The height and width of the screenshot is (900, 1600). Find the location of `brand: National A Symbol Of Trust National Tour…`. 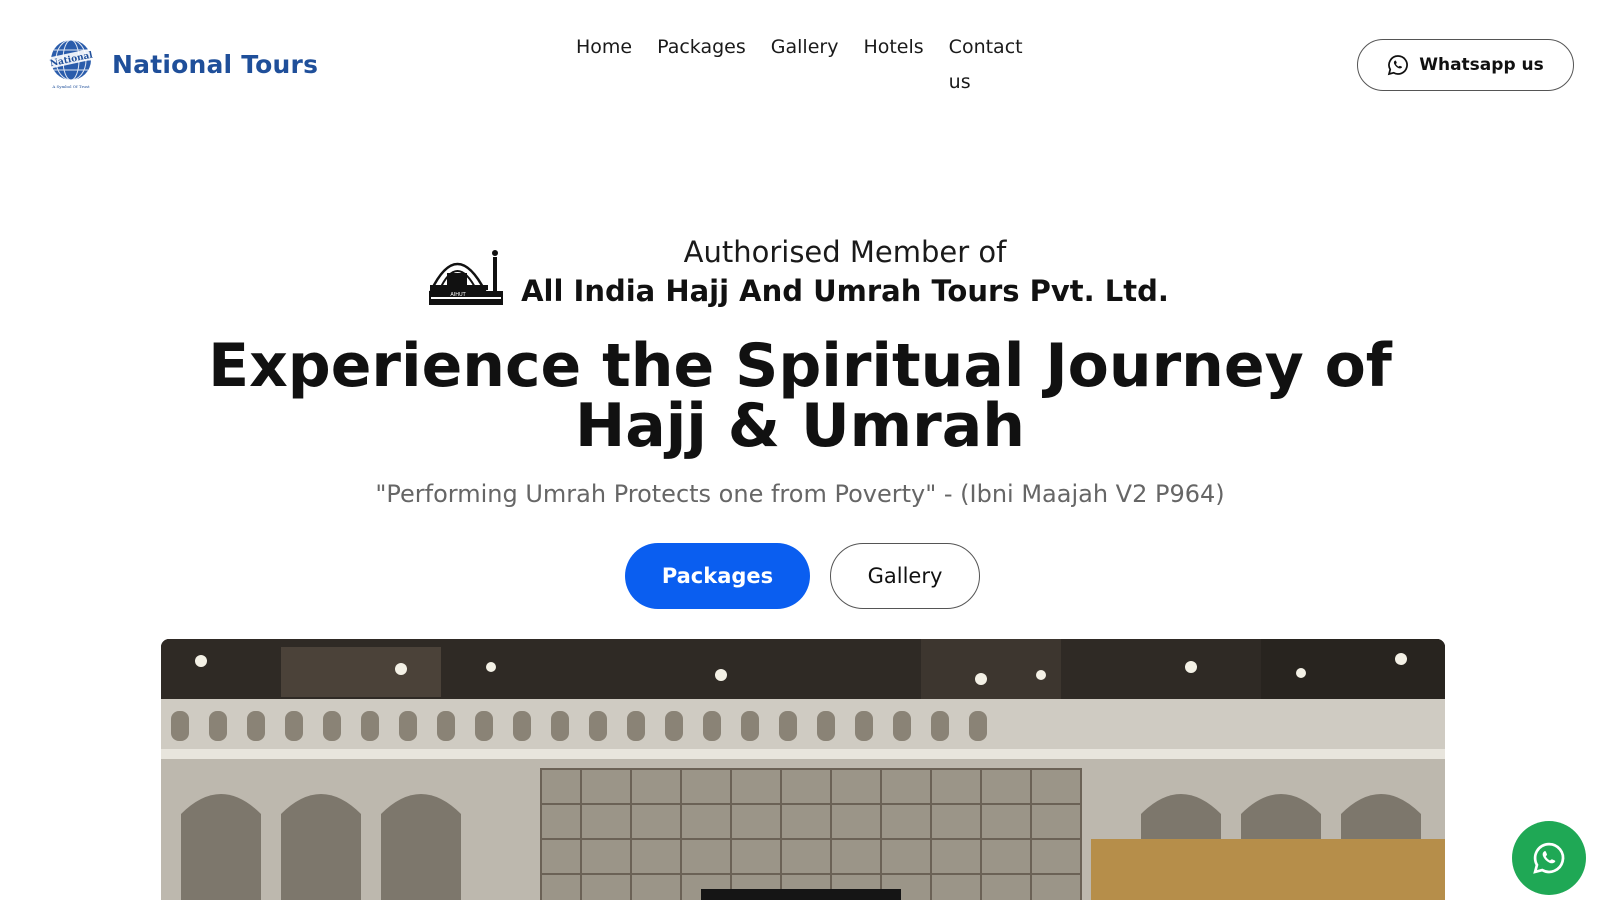

brand: National A Symbol Of Trust National Tour… is located at coordinates (182, 64).